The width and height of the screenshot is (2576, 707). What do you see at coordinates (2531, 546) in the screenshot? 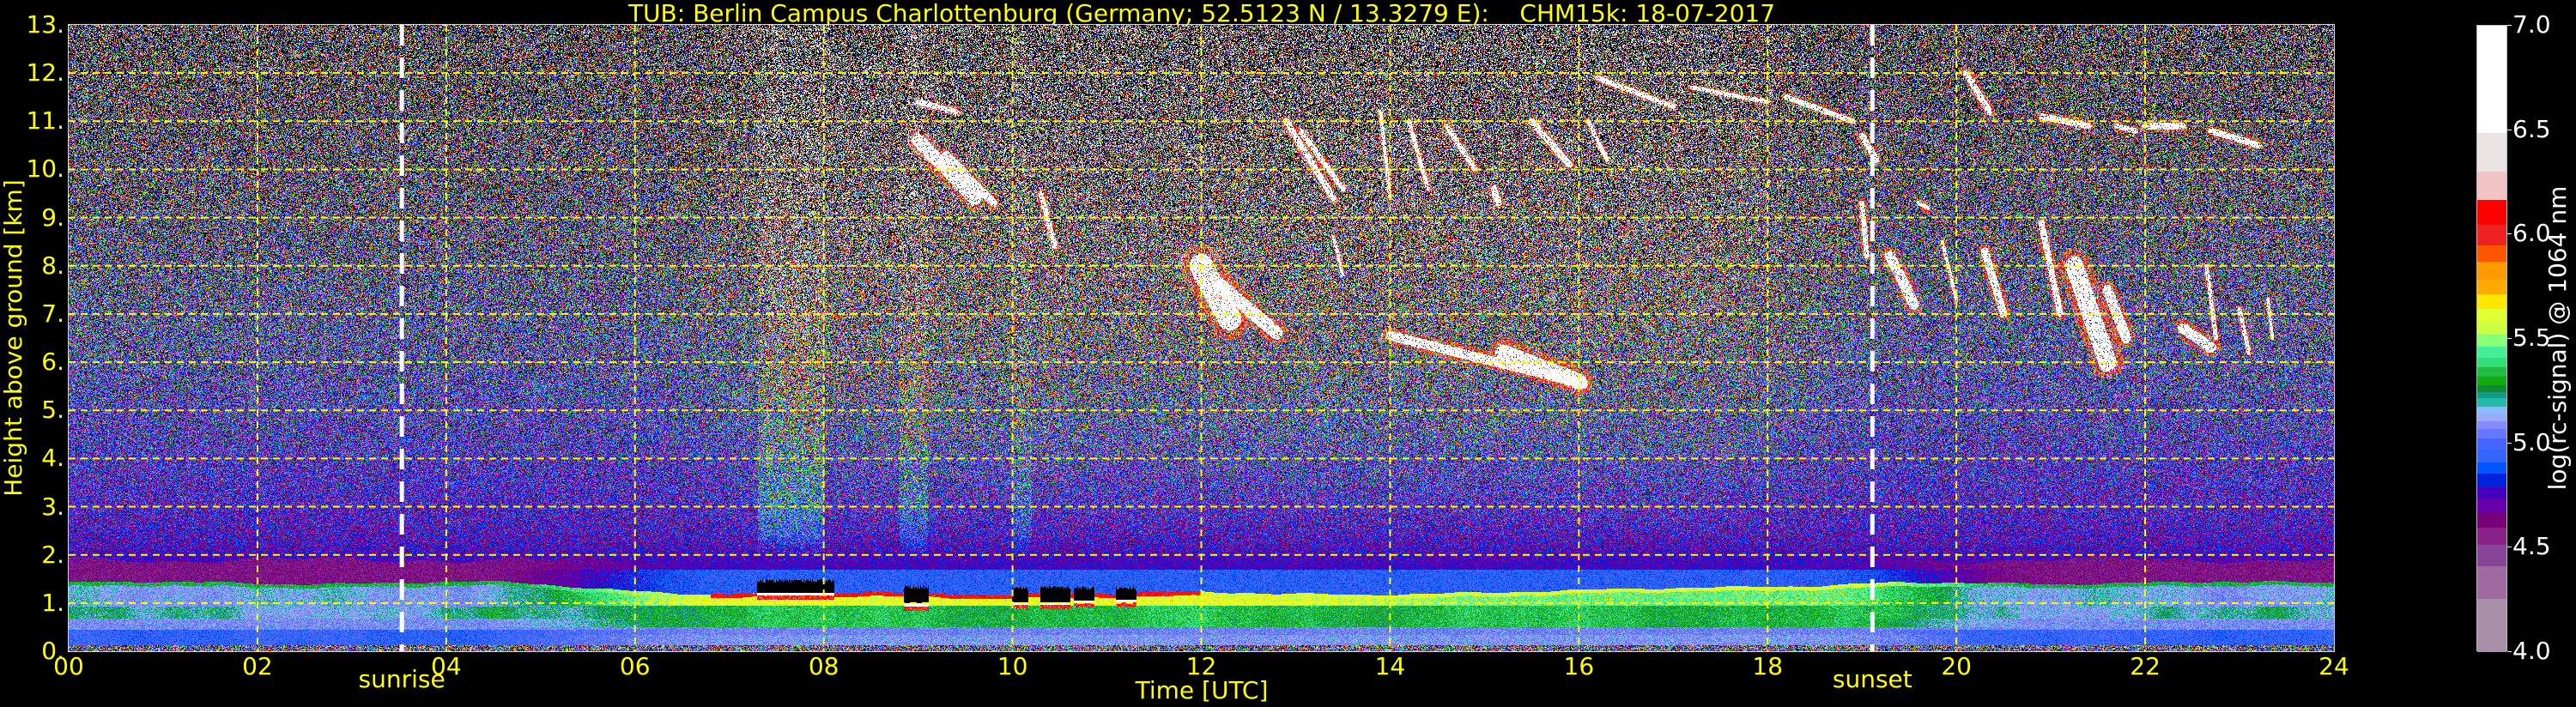
I see `colorbar-tick-label: 4.5` at bounding box center [2531, 546].